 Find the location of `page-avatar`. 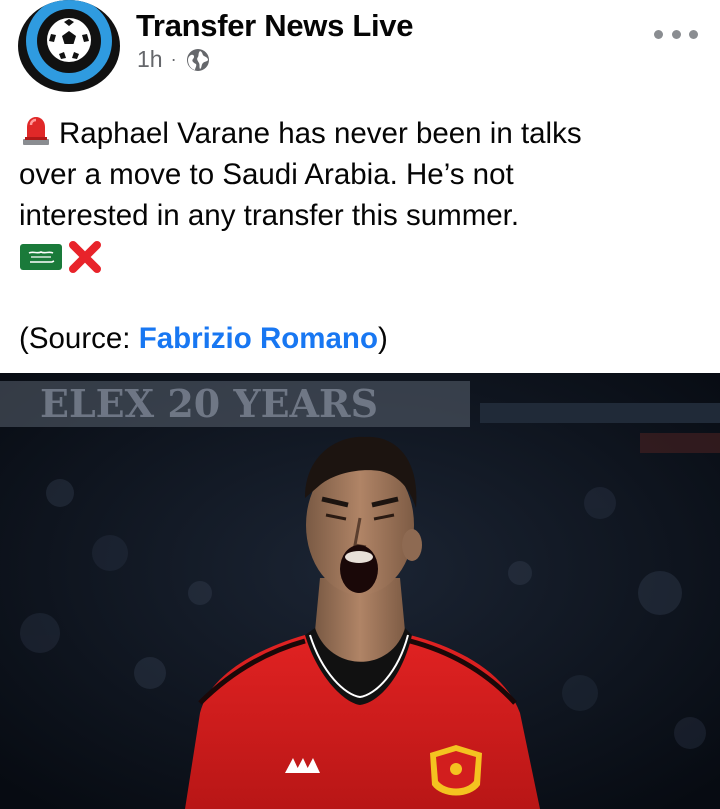

page-avatar is located at coordinates (69, 46).